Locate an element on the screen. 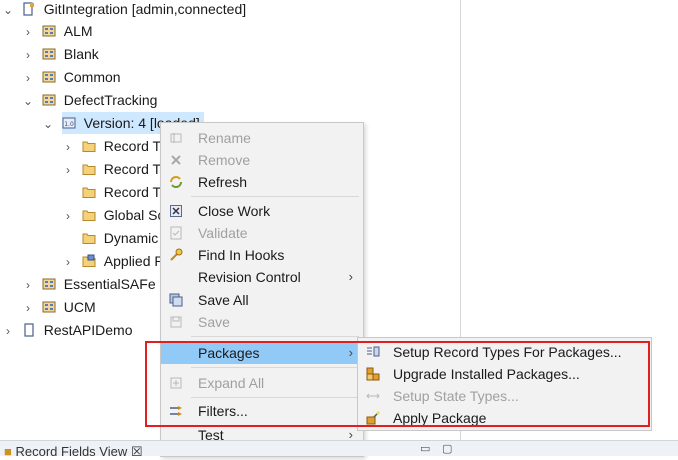 The width and height of the screenshot is (678, 460). menu-item-label: Validate is located at coordinates (223, 233).